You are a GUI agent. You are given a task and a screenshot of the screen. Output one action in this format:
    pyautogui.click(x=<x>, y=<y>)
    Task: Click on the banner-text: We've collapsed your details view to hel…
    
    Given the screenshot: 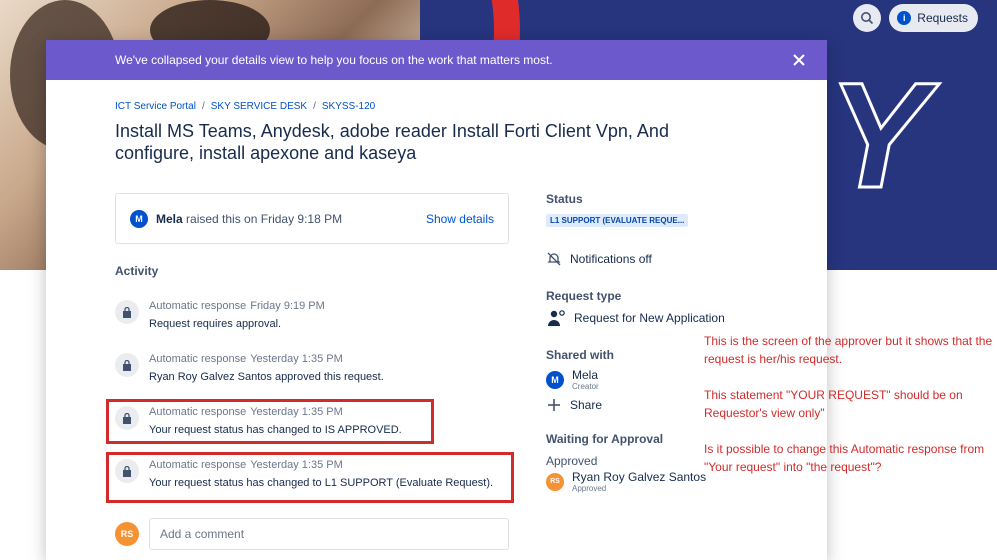 What is the action you would take?
    pyautogui.click(x=334, y=60)
    